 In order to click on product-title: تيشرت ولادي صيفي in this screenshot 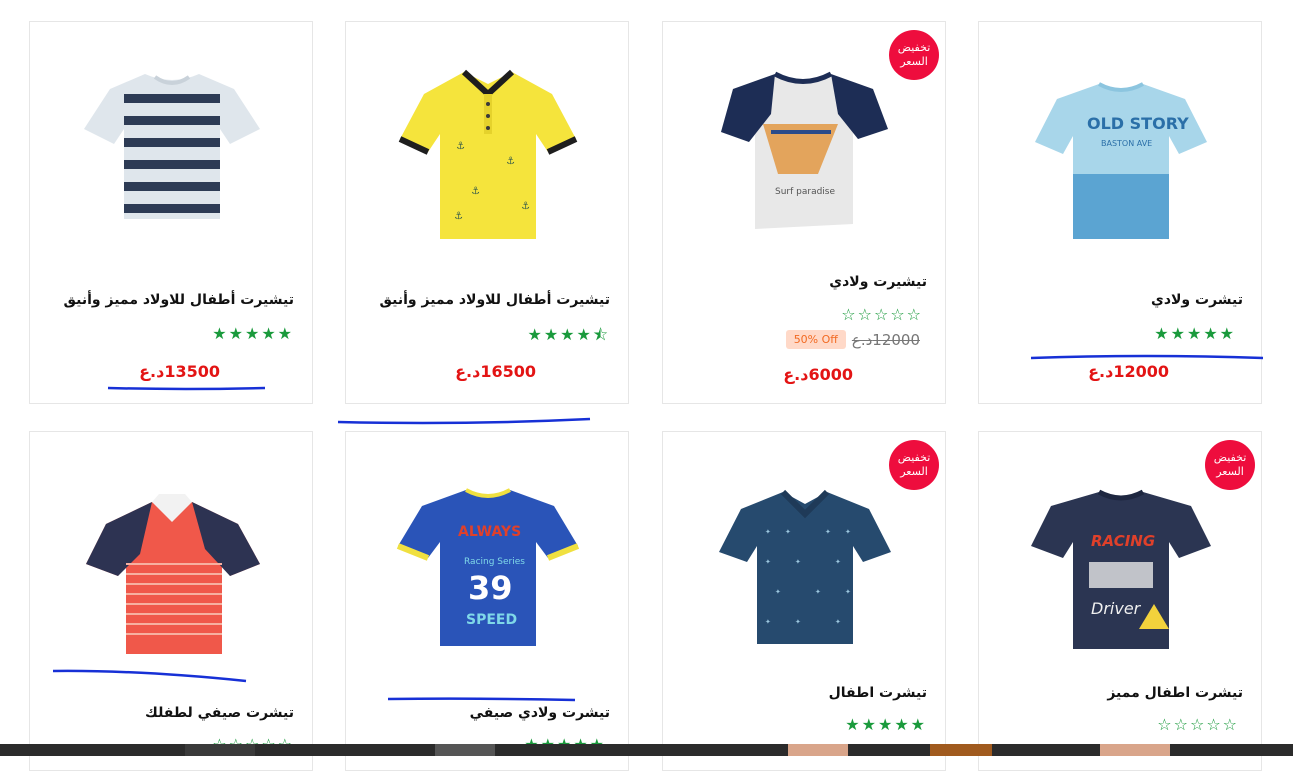, I will do `click(540, 713)`.